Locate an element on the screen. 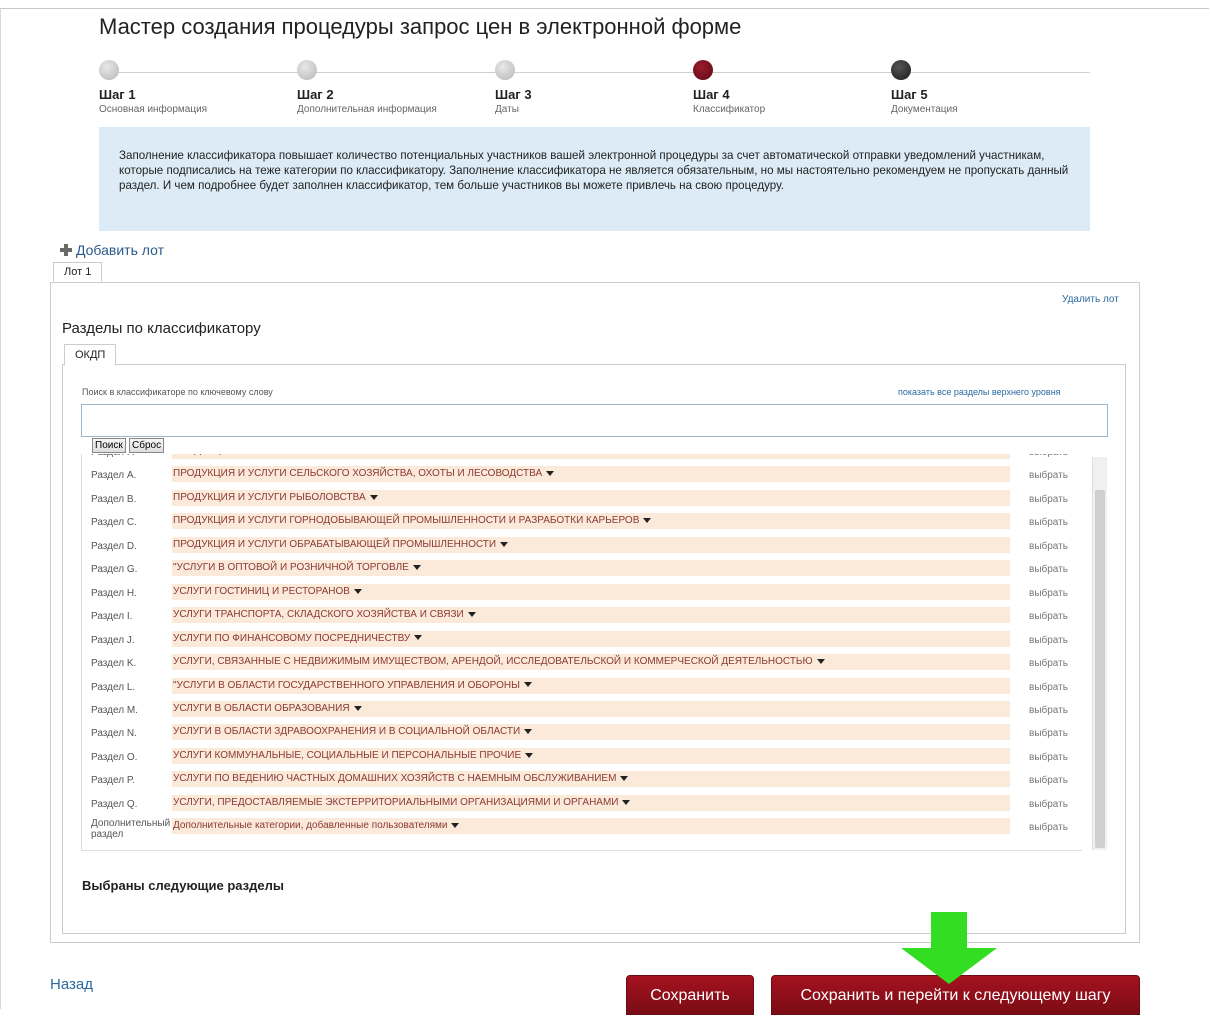 This screenshot has width=1210, height=1016. save-button: Сохранить is located at coordinates (690, 995).